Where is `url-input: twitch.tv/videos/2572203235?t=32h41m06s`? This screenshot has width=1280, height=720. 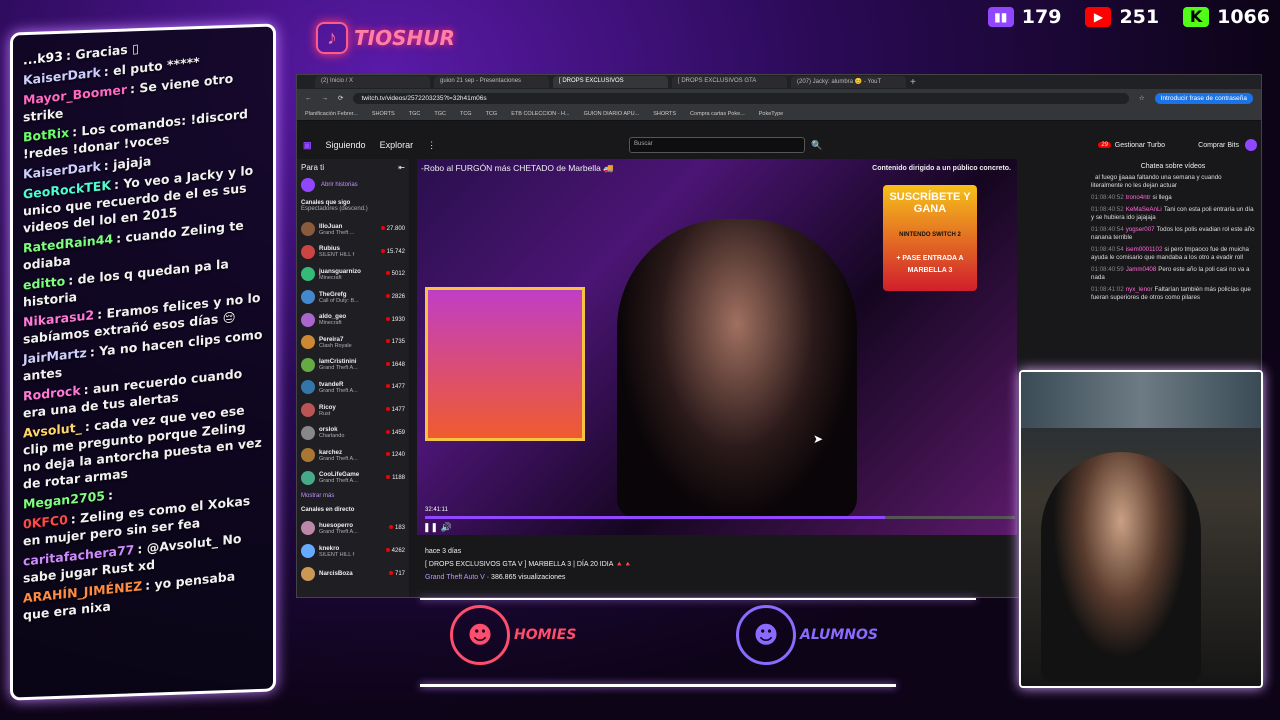 url-input: twitch.tv/videos/2572203235?t=32h41m06s is located at coordinates (741, 98).